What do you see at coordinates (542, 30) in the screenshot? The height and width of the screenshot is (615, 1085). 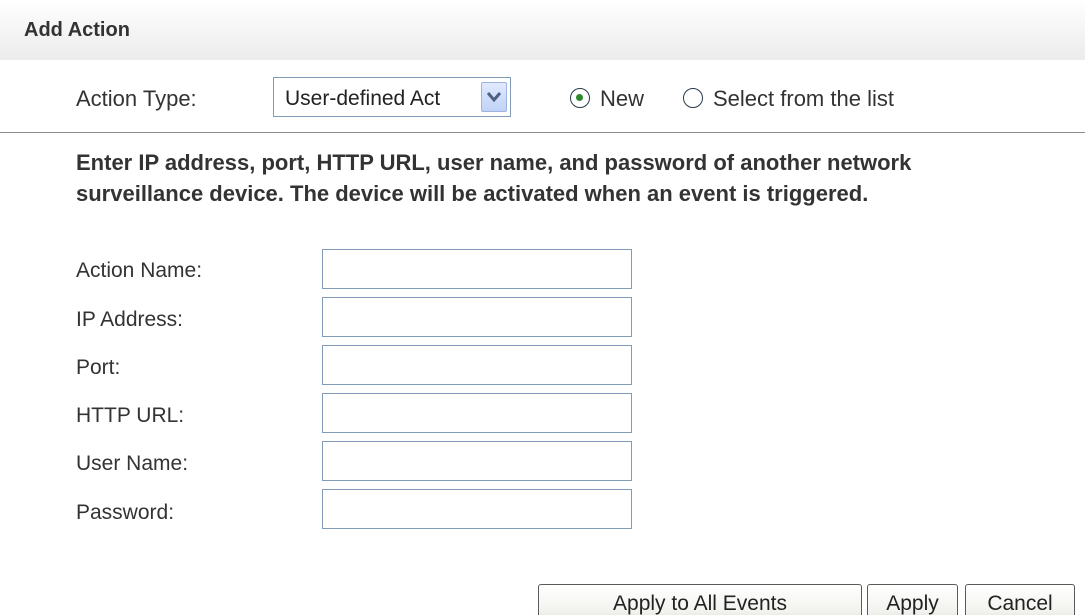 I see `header-bar: Add Action` at bounding box center [542, 30].